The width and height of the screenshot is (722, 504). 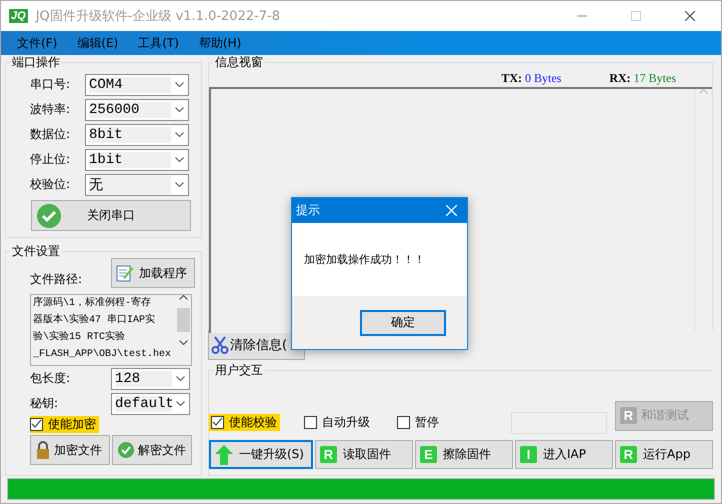 What do you see at coordinates (364, 259) in the screenshot?
I see `dialog-message: 加密加载操作成功！！！` at bounding box center [364, 259].